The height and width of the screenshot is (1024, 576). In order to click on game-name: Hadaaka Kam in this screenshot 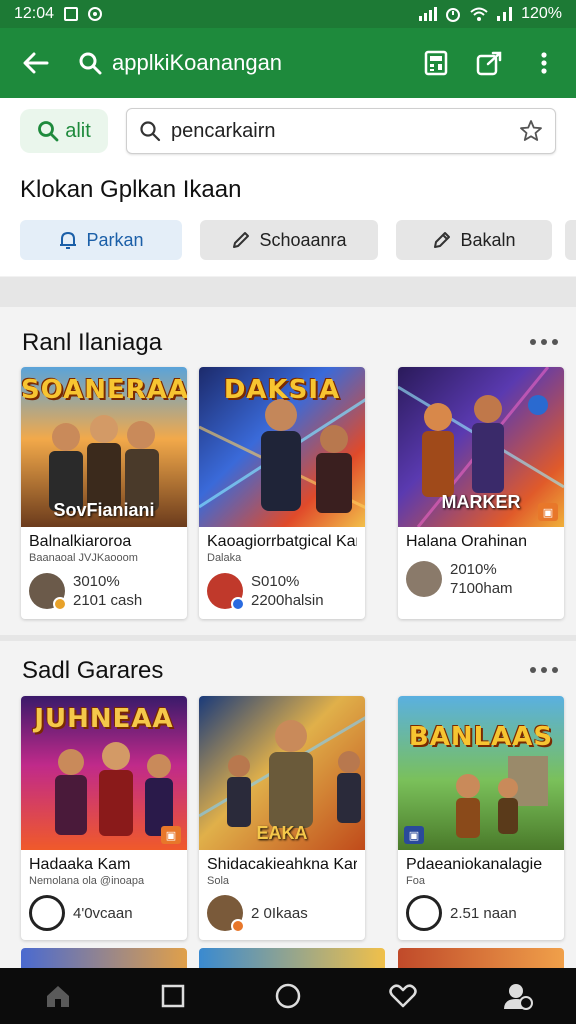, I will do `click(80, 864)`.